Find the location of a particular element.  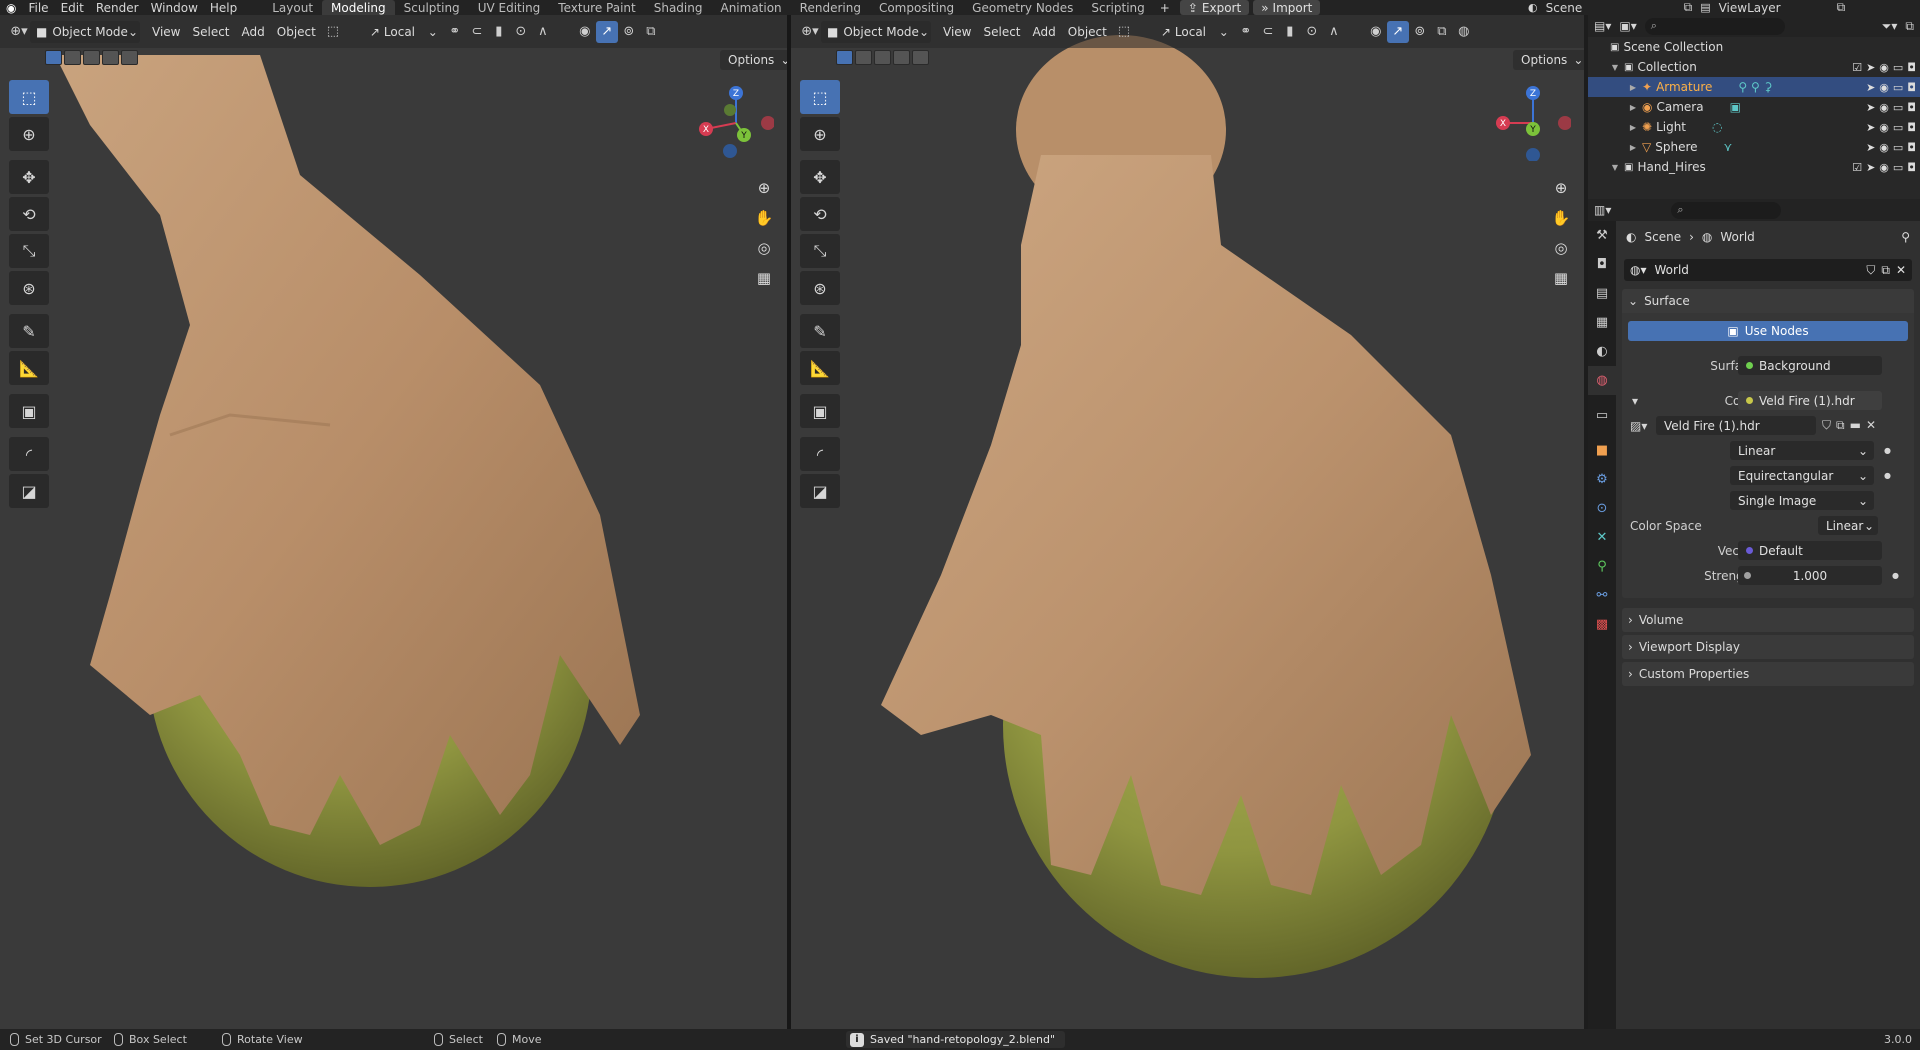

interpolation-select: Linear ⌄ is located at coordinates (1802, 450).